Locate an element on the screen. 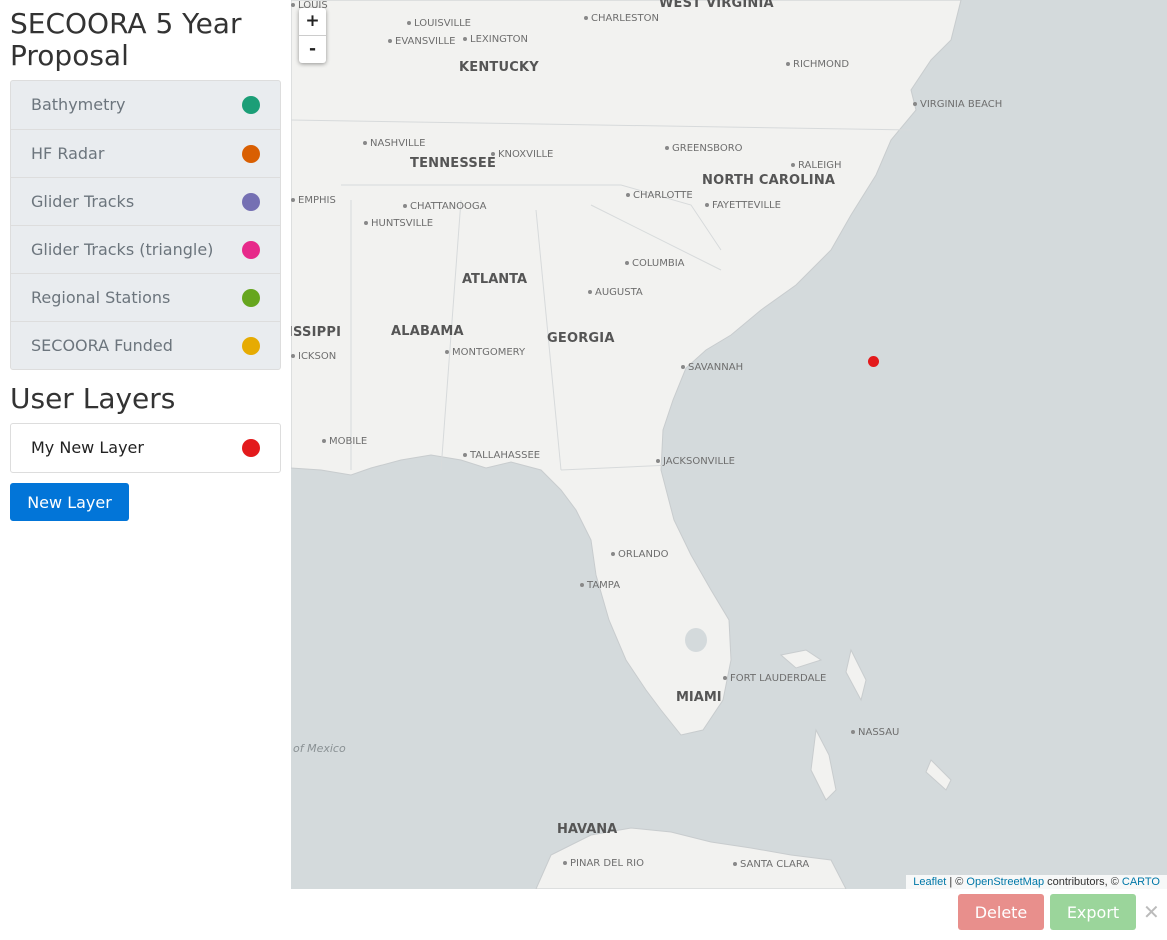  layer-label: Glider Tracks (triangle) is located at coordinates (122, 249).